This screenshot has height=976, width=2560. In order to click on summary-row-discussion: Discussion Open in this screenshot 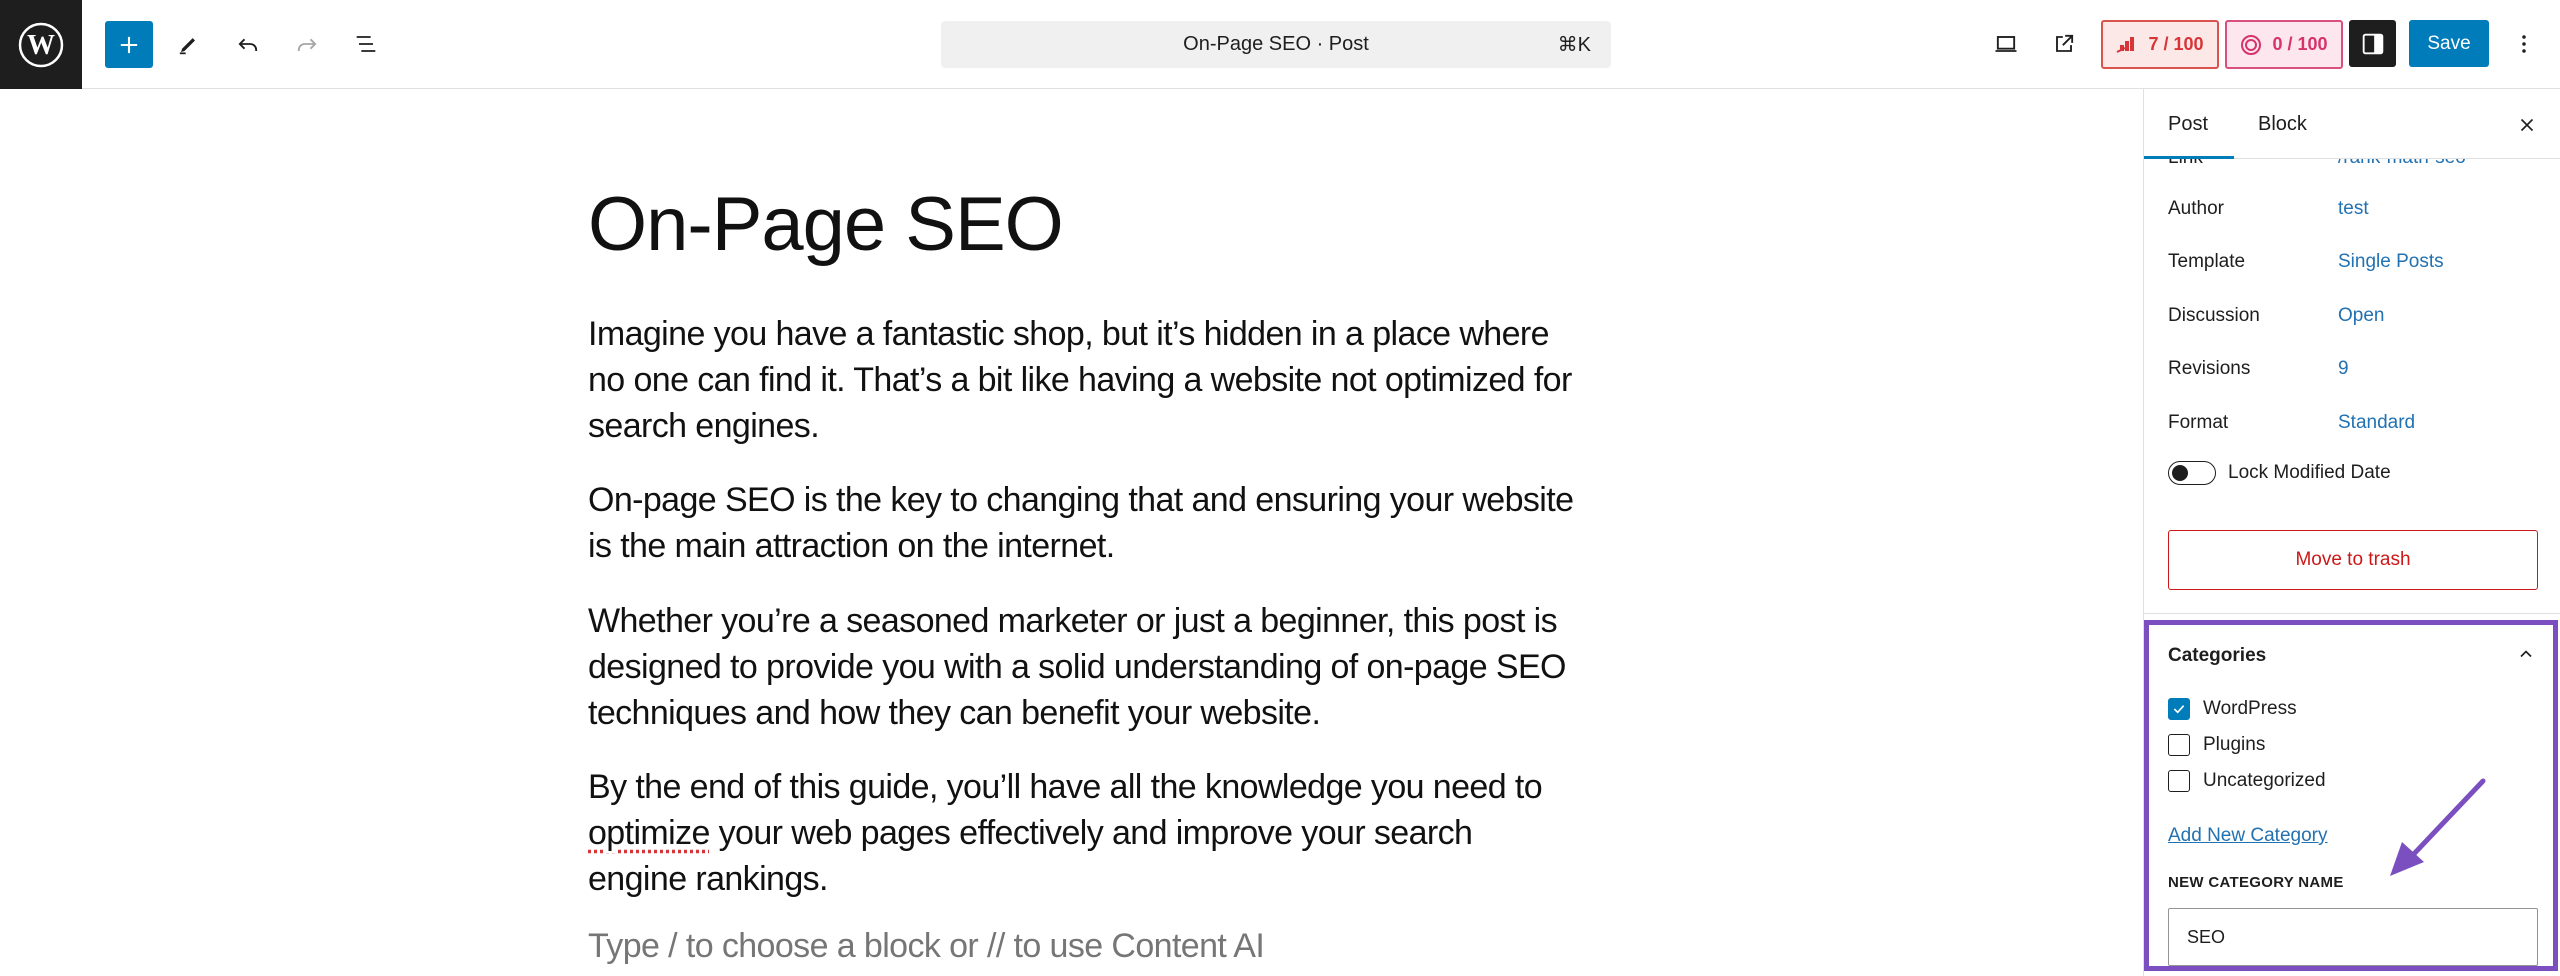, I will do `click(2358, 316)`.